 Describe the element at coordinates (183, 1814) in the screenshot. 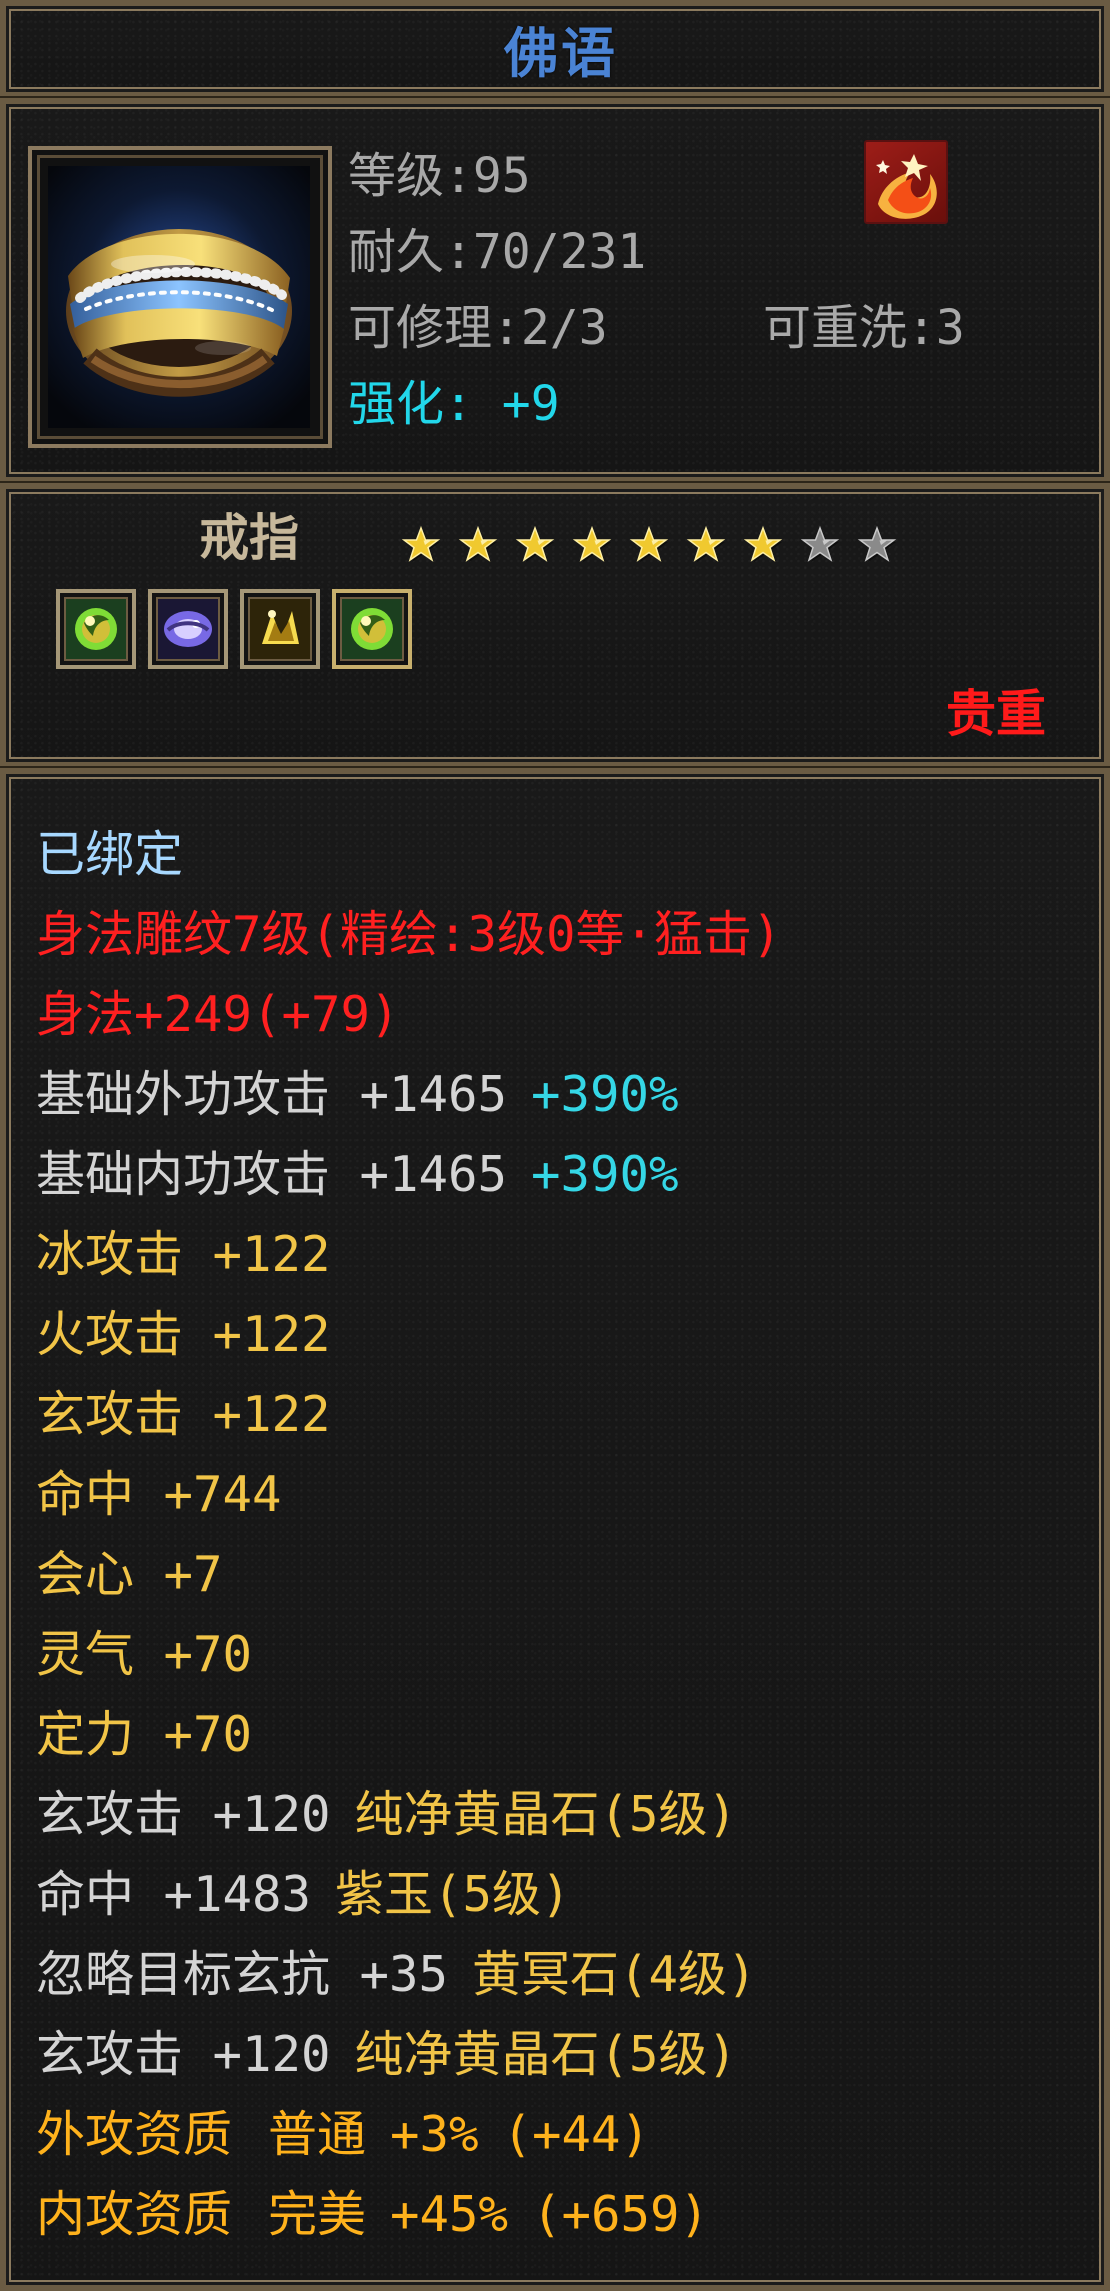

I see `gem-stat-1: 玄攻击 +120` at that location.